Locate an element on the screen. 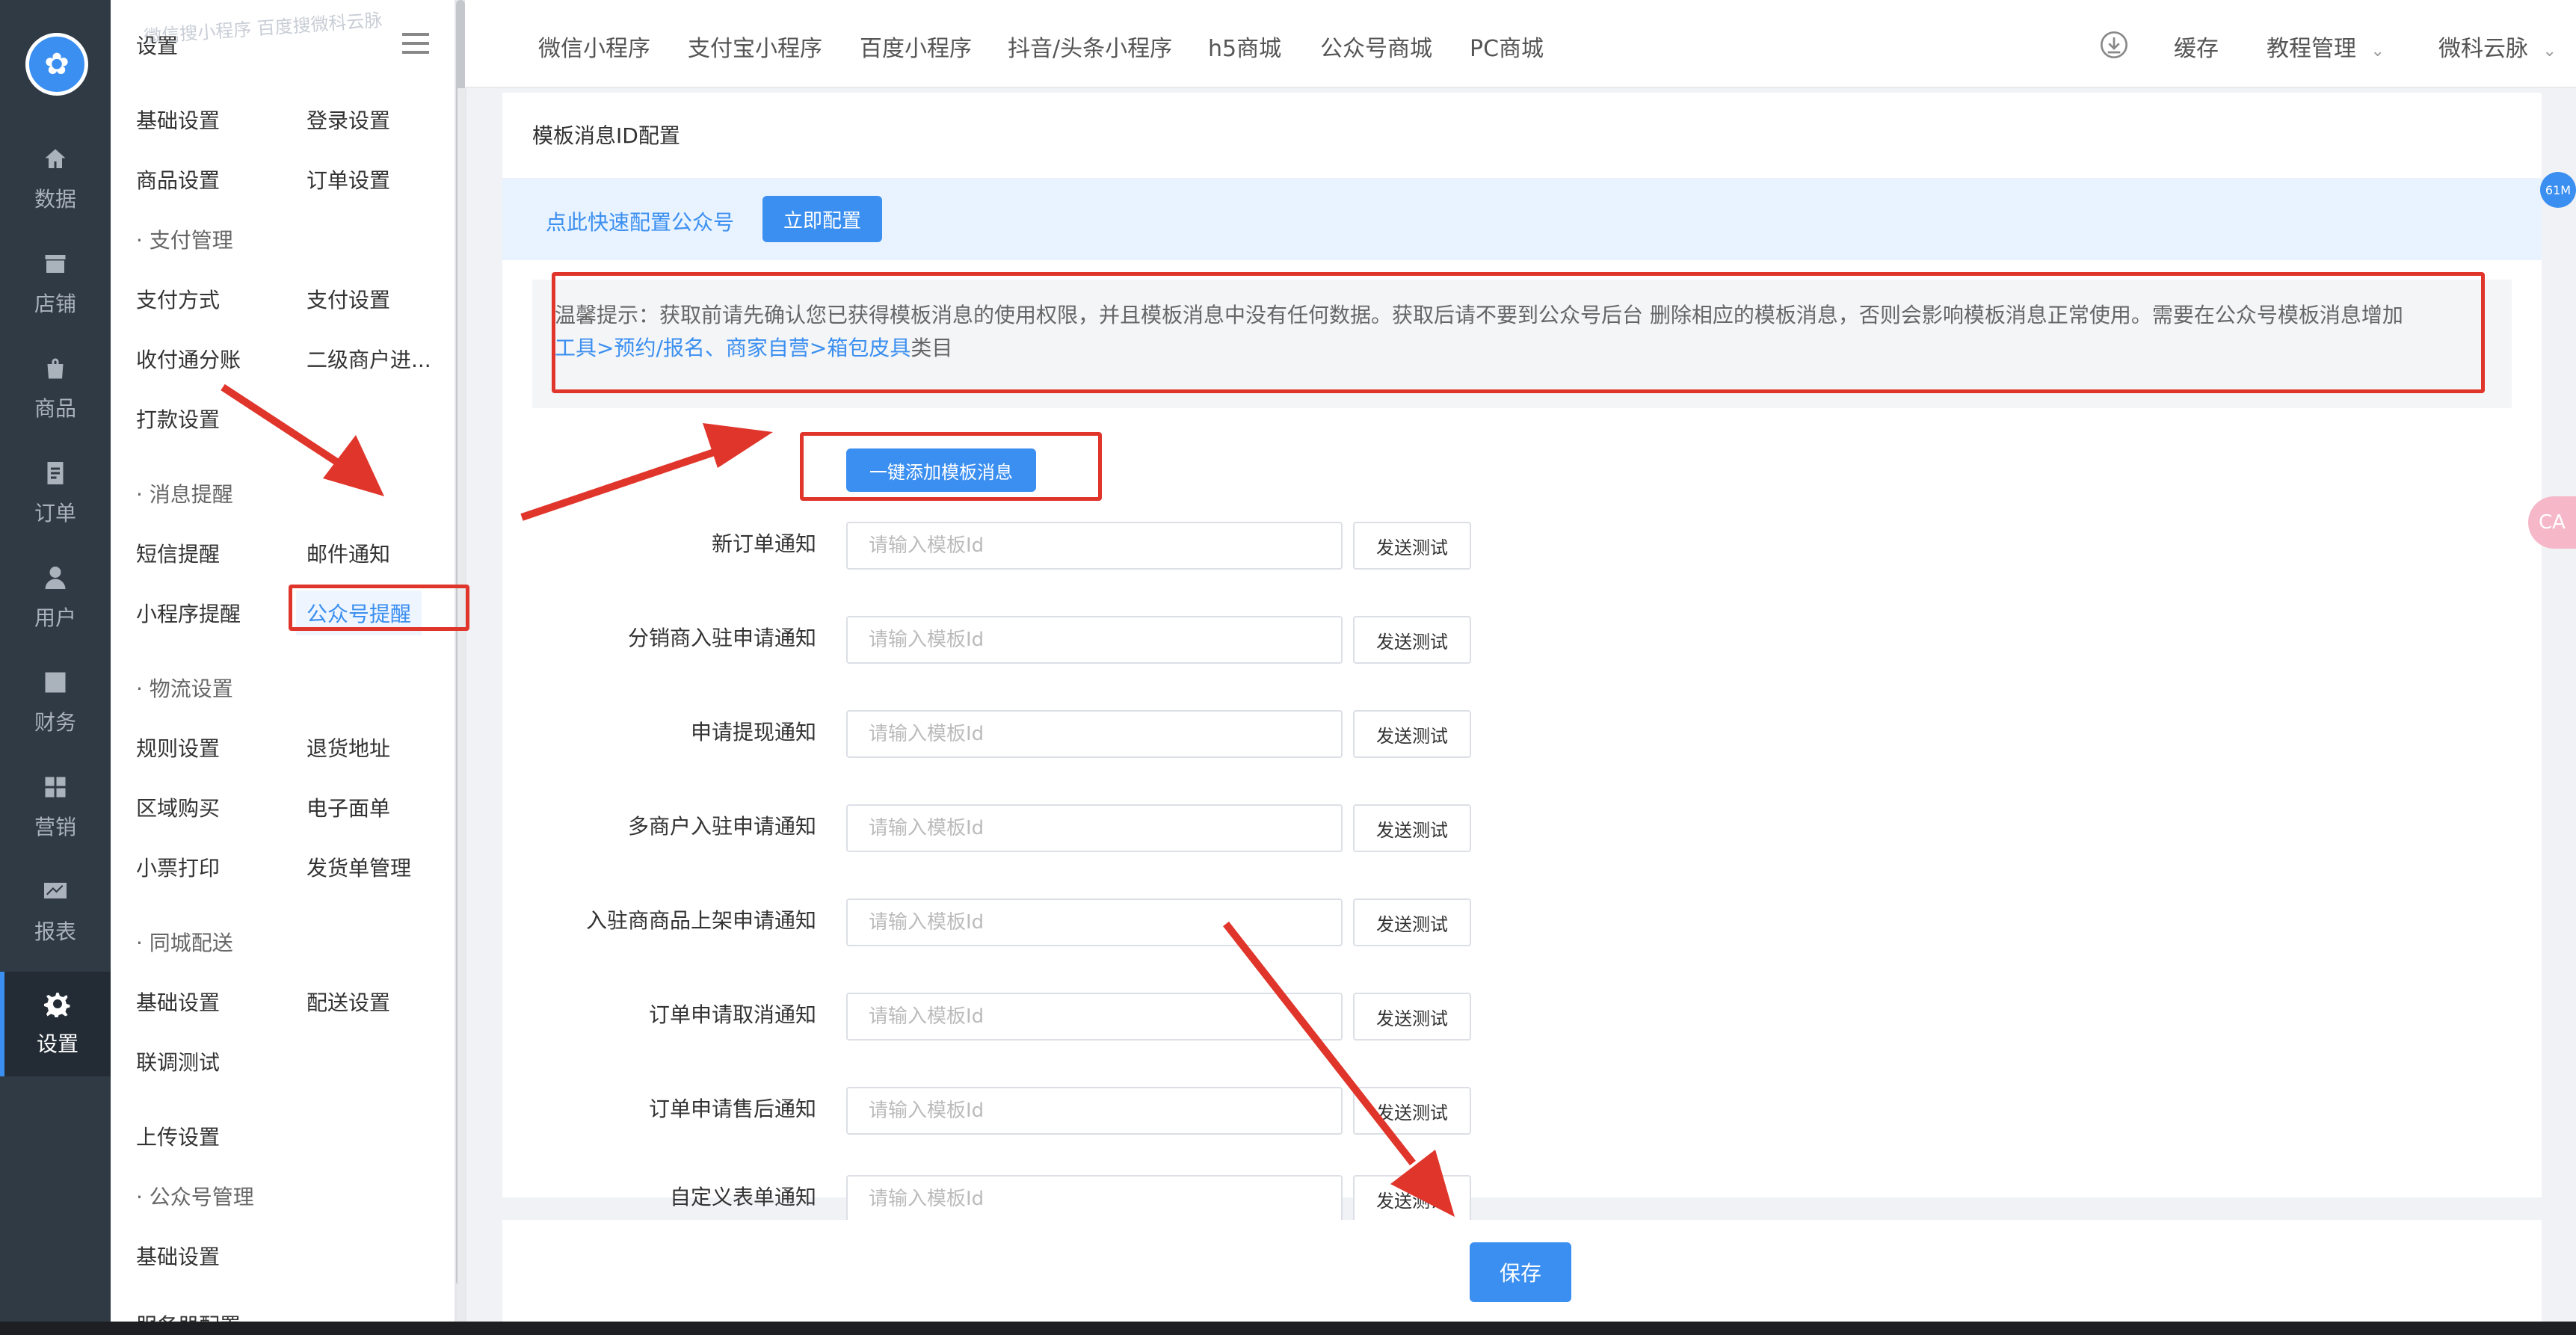 This screenshot has height=1335, width=2576. translate-float-button: CA is located at coordinates (2552, 522).